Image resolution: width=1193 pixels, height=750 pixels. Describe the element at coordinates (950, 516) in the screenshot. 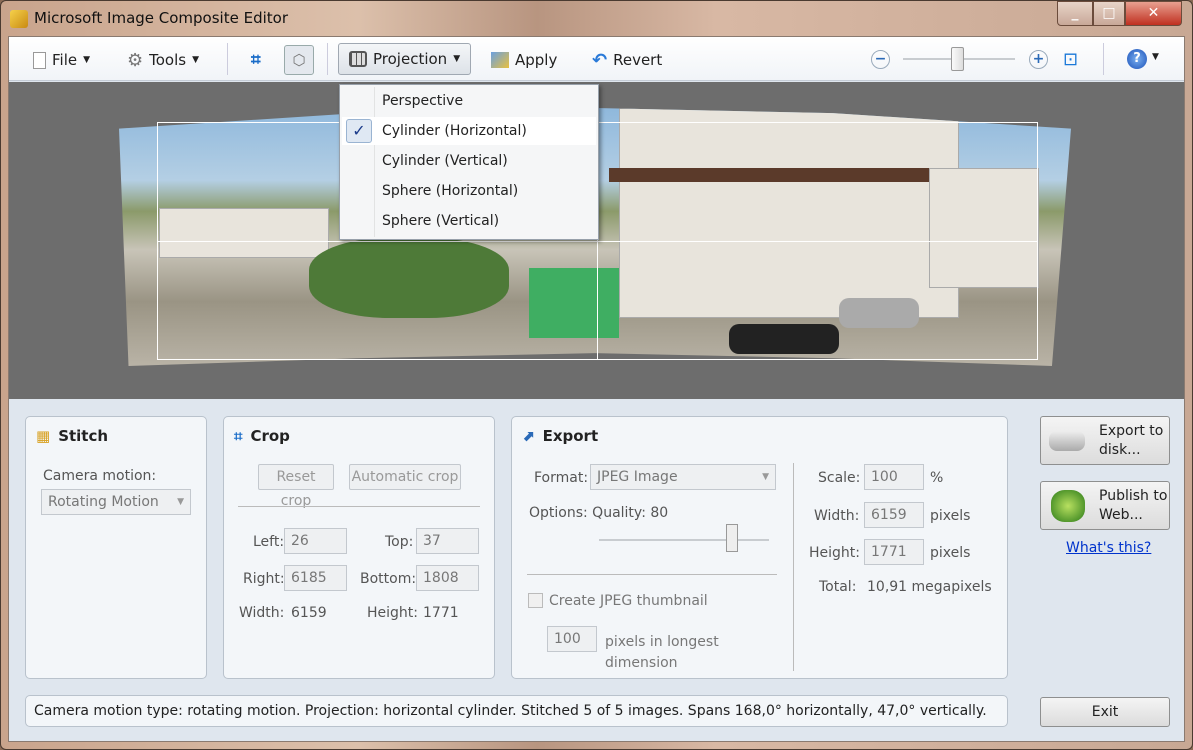

I see `width-unit: pixels` at that location.